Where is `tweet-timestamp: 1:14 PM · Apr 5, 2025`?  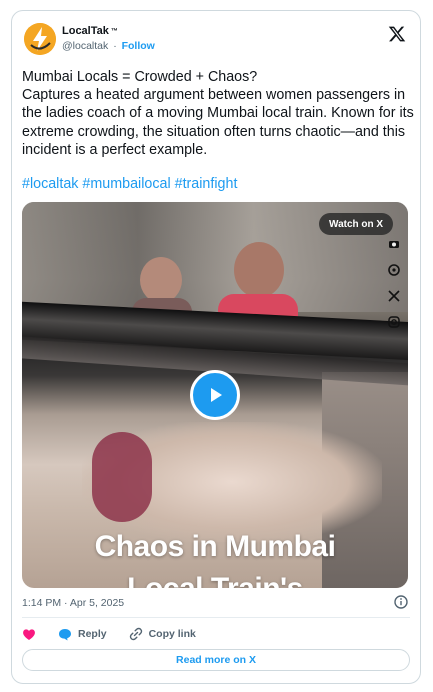 tweet-timestamp: 1:14 PM · Apr 5, 2025 is located at coordinates (73, 603).